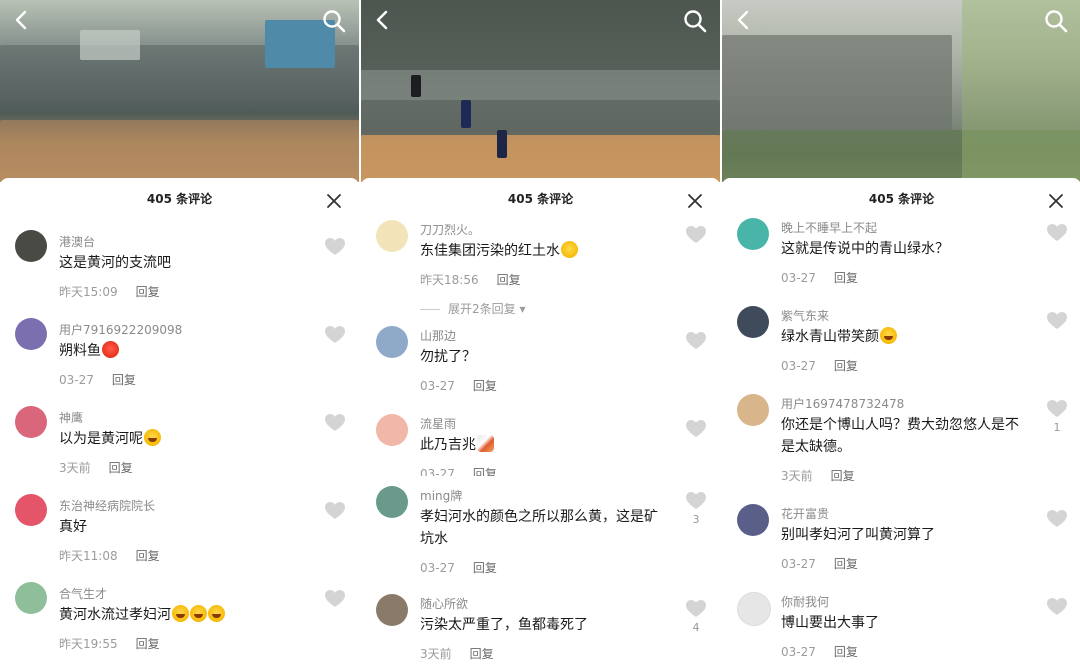  Describe the element at coordinates (77, 241) in the screenshot. I see `comment-username: 港澳台` at that location.